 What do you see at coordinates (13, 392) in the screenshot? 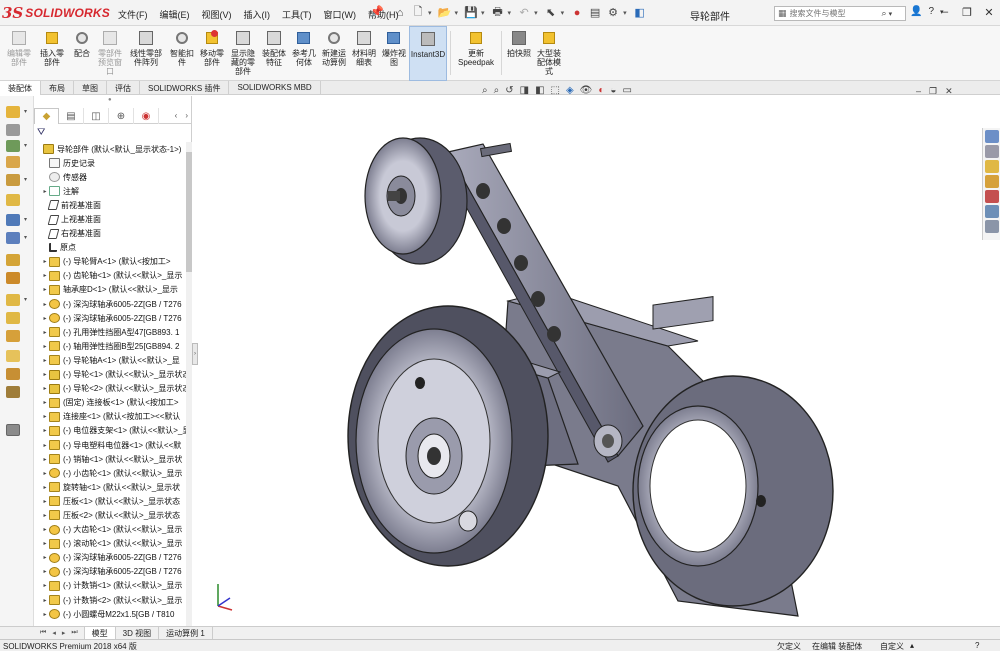
I see `measure-tool-icon` at bounding box center [13, 392].